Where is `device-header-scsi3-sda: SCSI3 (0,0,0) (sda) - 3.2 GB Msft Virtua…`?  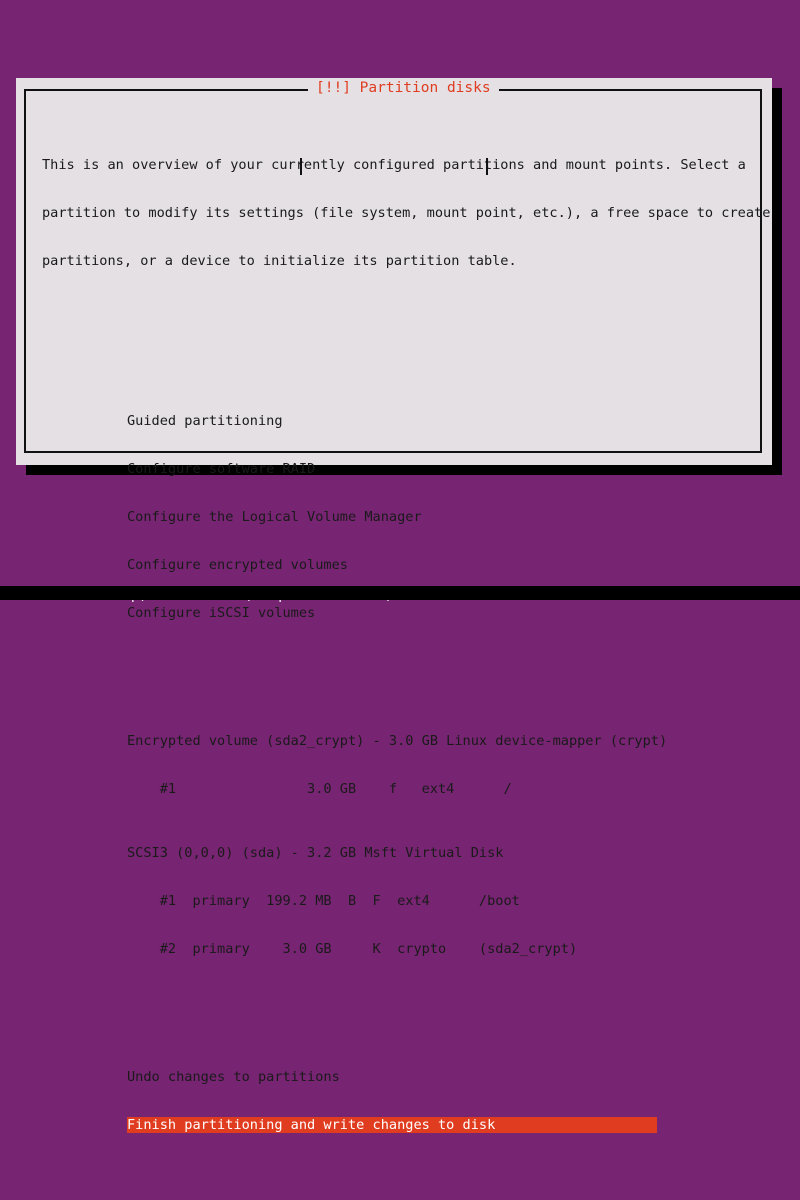 device-header-scsi3-sda: SCSI3 (0,0,0) (sda) - 3.2 GB Msft Virtua… is located at coordinates (437, 853).